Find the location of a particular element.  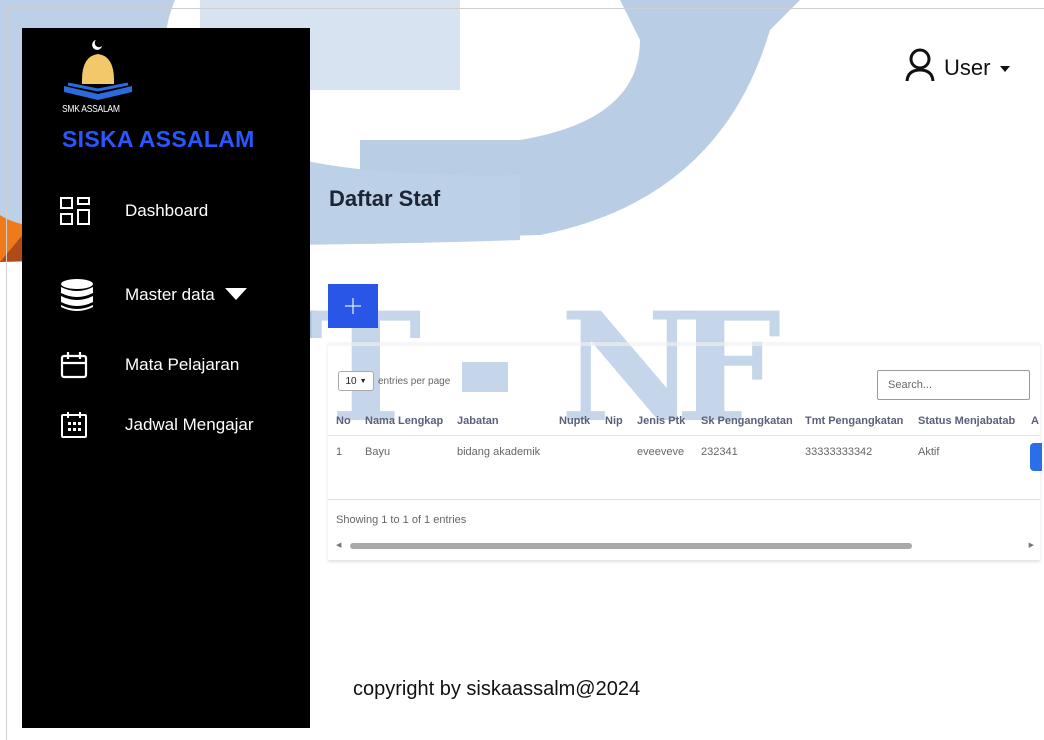

user-label: User is located at coordinates (967, 67).